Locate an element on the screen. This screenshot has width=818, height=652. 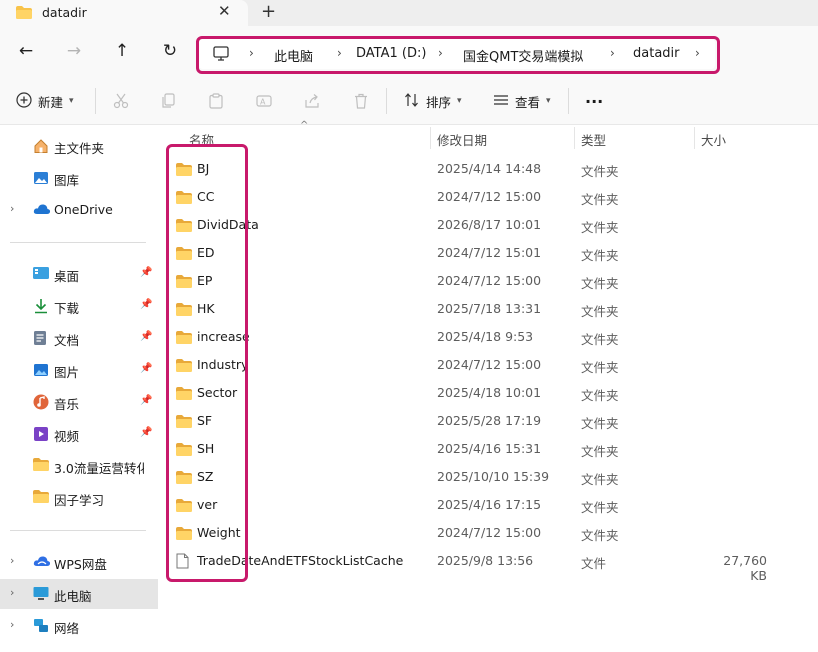
file-modified-date: 2025/4/16 17:15 is located at coordinates (489, 504).